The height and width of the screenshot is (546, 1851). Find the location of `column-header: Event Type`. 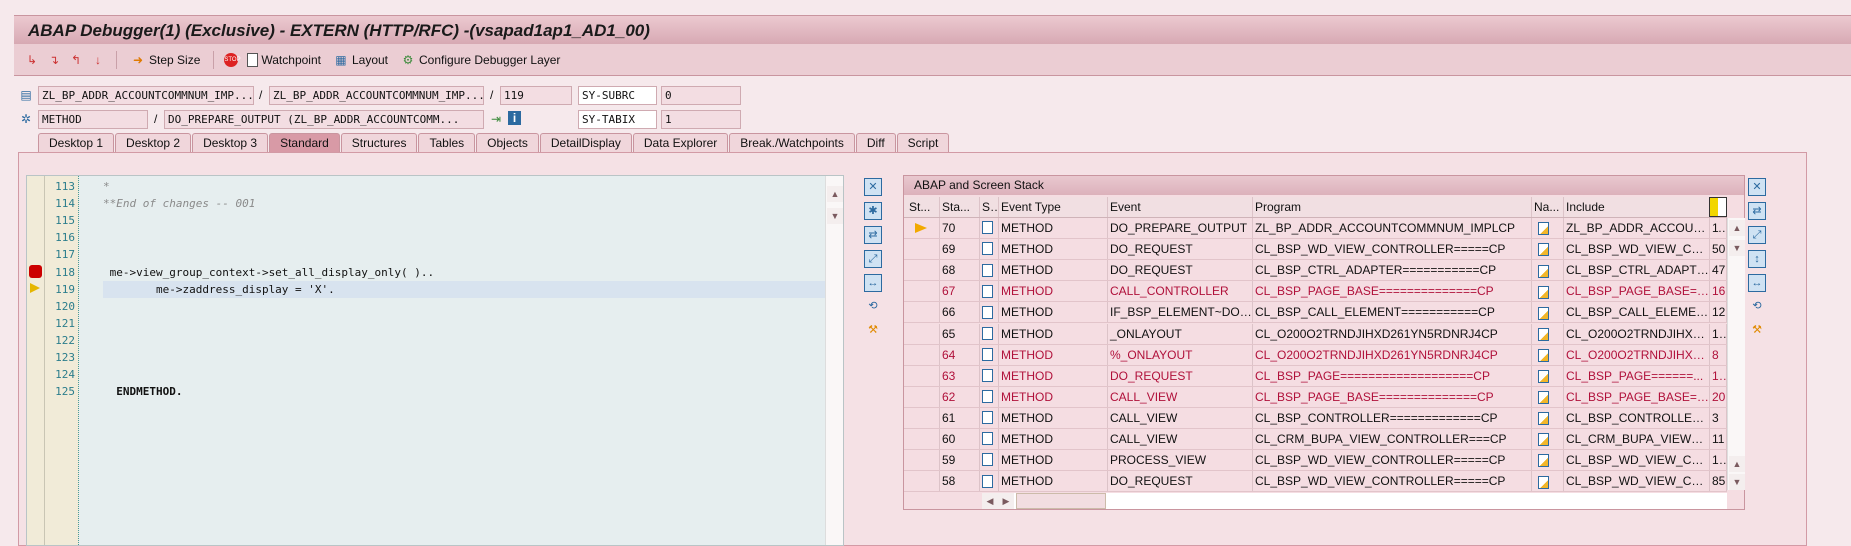

column-header: Event Type is located at coordinates (1053, 207).